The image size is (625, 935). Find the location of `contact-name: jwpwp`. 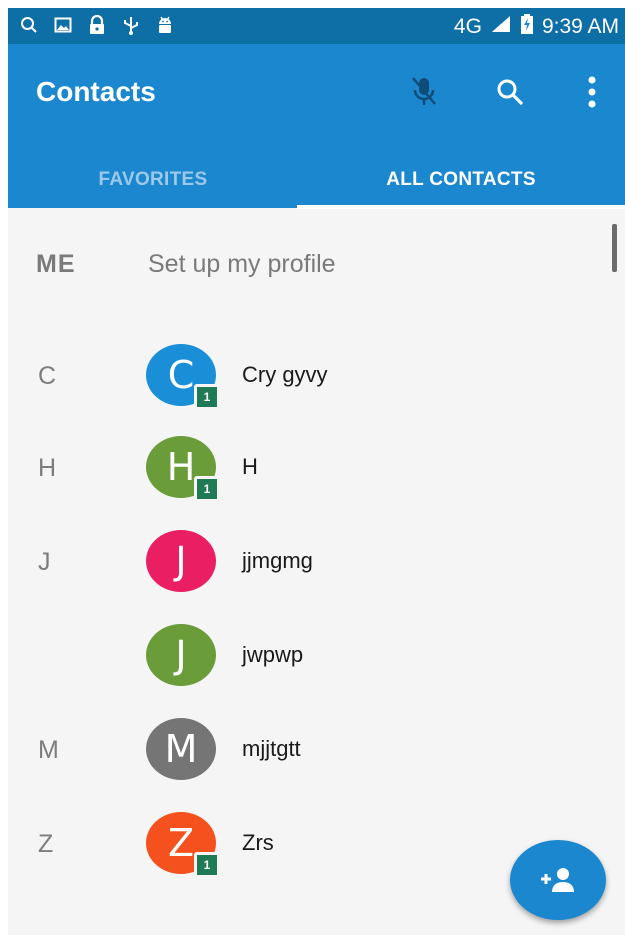

contact-name: jwpwp is located at coordinates (273, 654).